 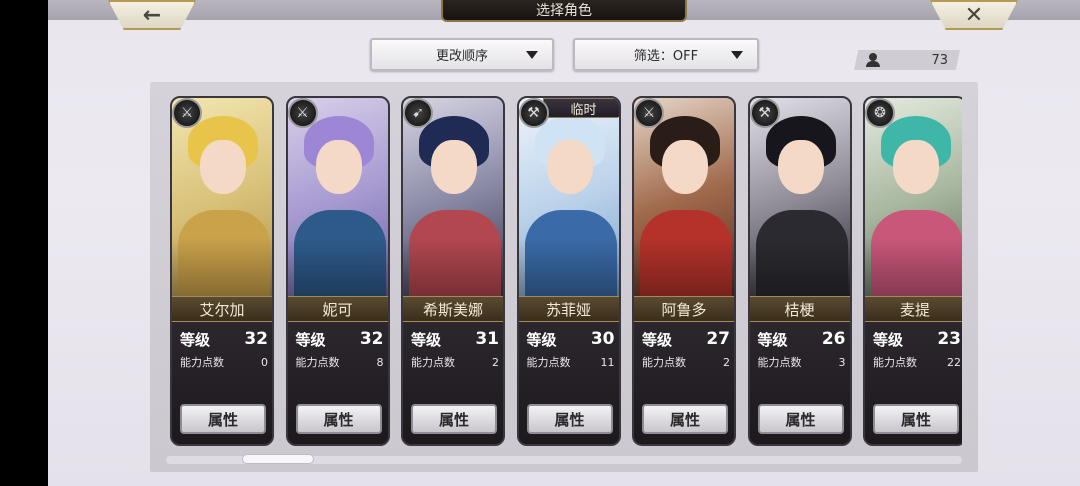 What do you see at coordinates (152, 15) in the screenshot?
I see `back-button: ←` at bounding box center [152, 15].